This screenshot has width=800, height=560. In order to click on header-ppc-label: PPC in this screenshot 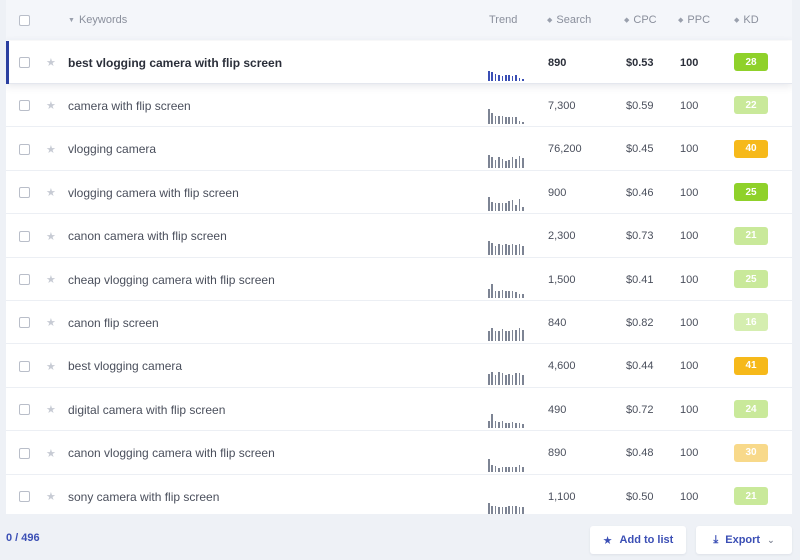, I will do `click(699, 20)`.